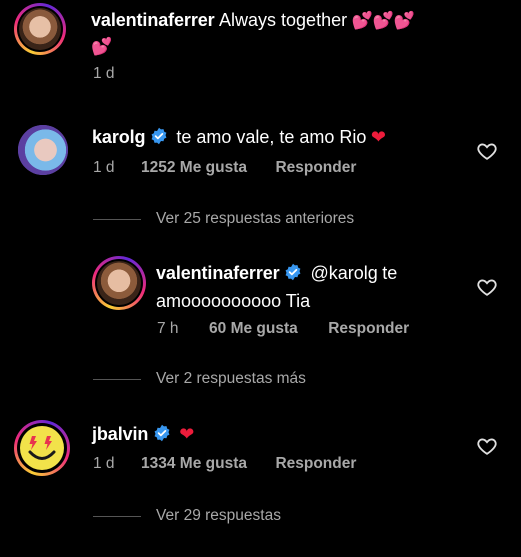 This screenshot has width=521, height=557. I want to click on view-replies-button: Ver 29 respuestas, so click(218, 516).